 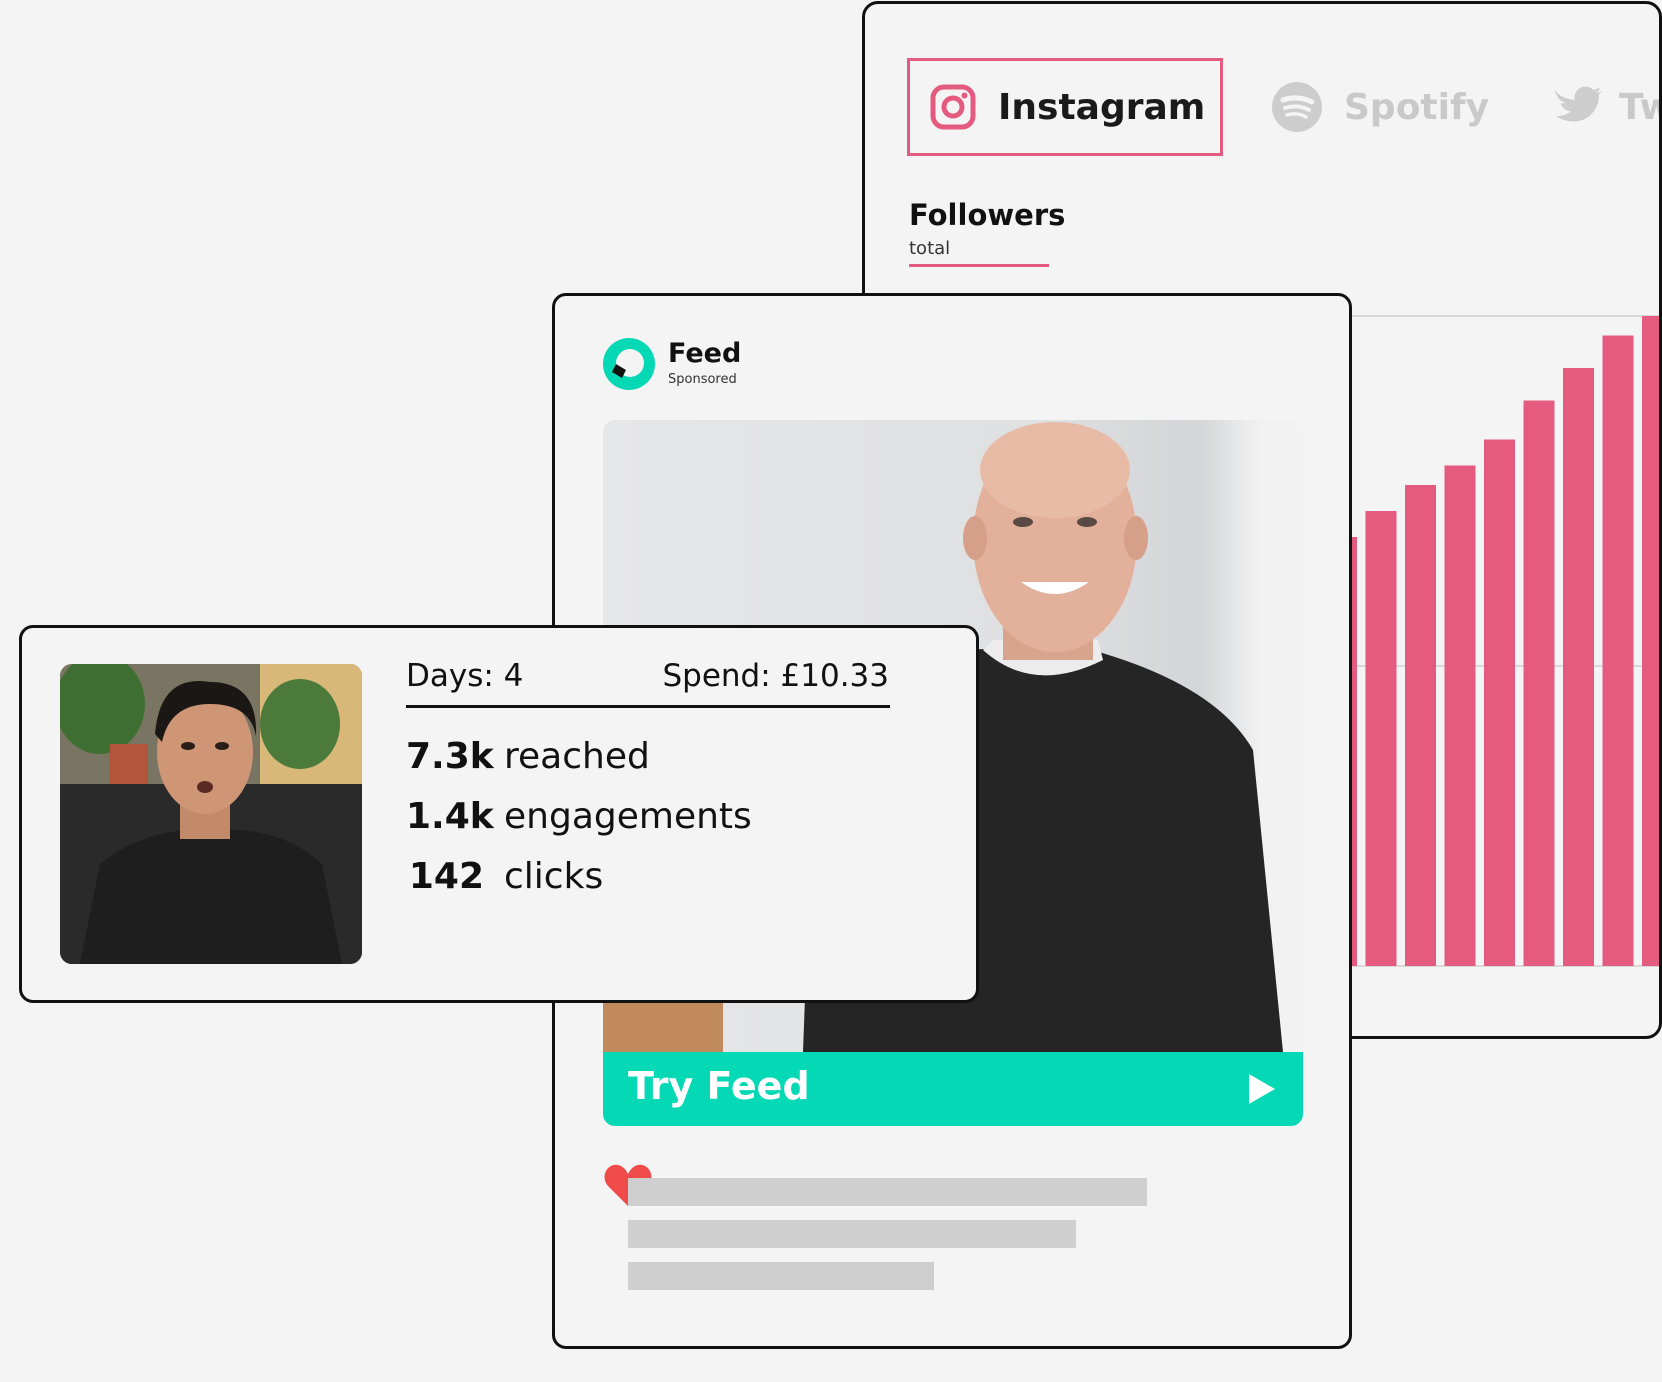 I want to click on reached-label: reached, so click(x=577, y=756).